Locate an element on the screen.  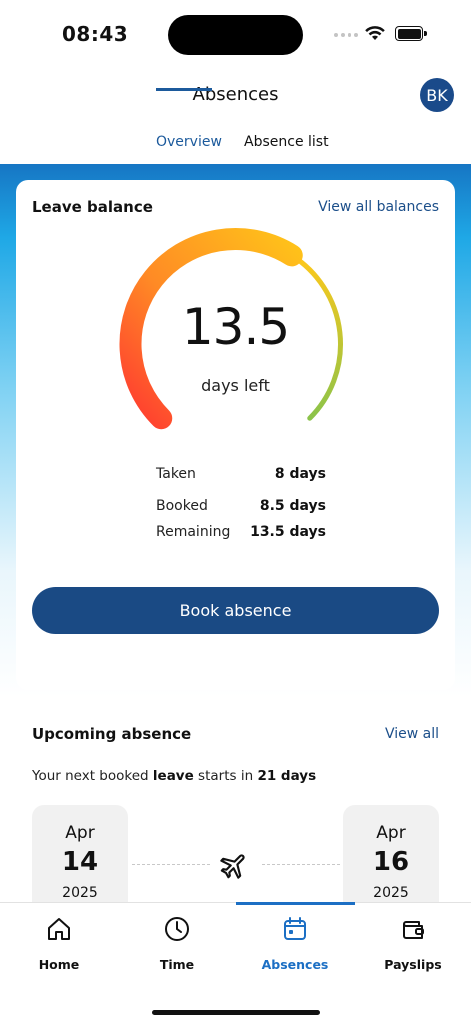
dynamic-island is located at coordinates (235, 35).